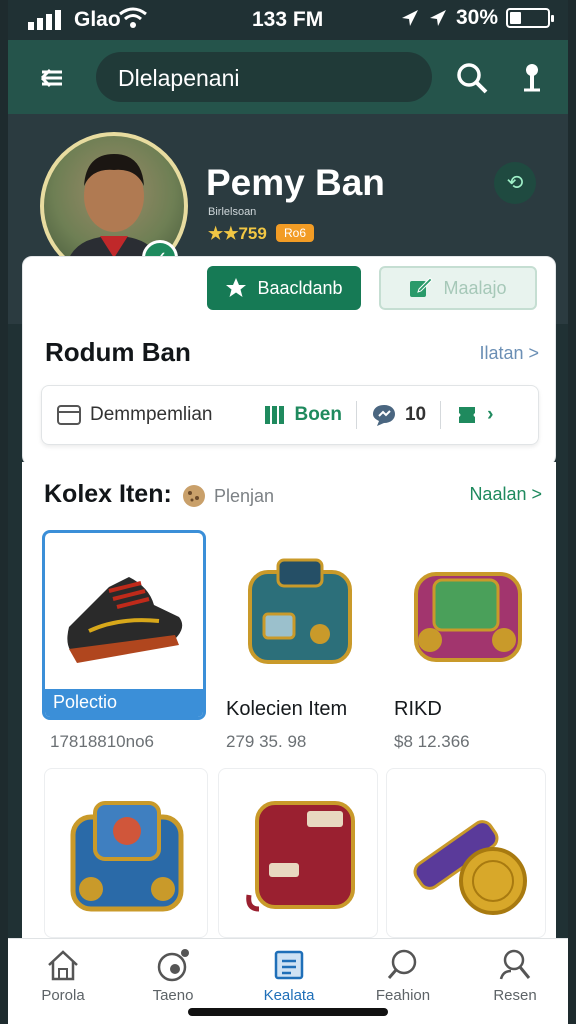 This screenshot has height=1024, width=576. I want to click on secondary-action-button: Maalajo, so click(458, 288).